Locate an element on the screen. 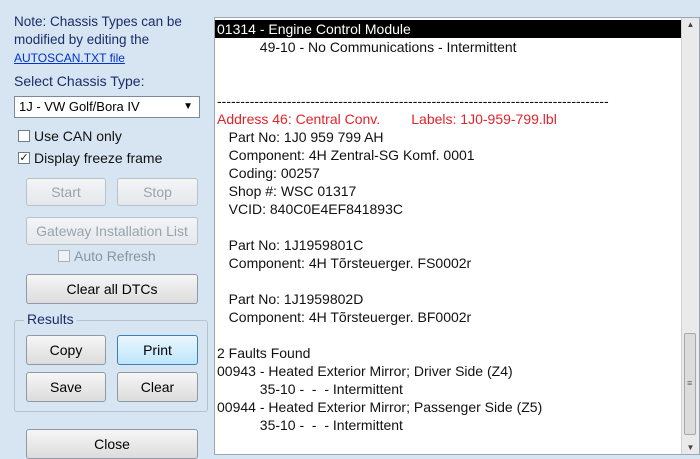 The image size is (700, 459). results-label: Results is located at coordinates (50, 319).